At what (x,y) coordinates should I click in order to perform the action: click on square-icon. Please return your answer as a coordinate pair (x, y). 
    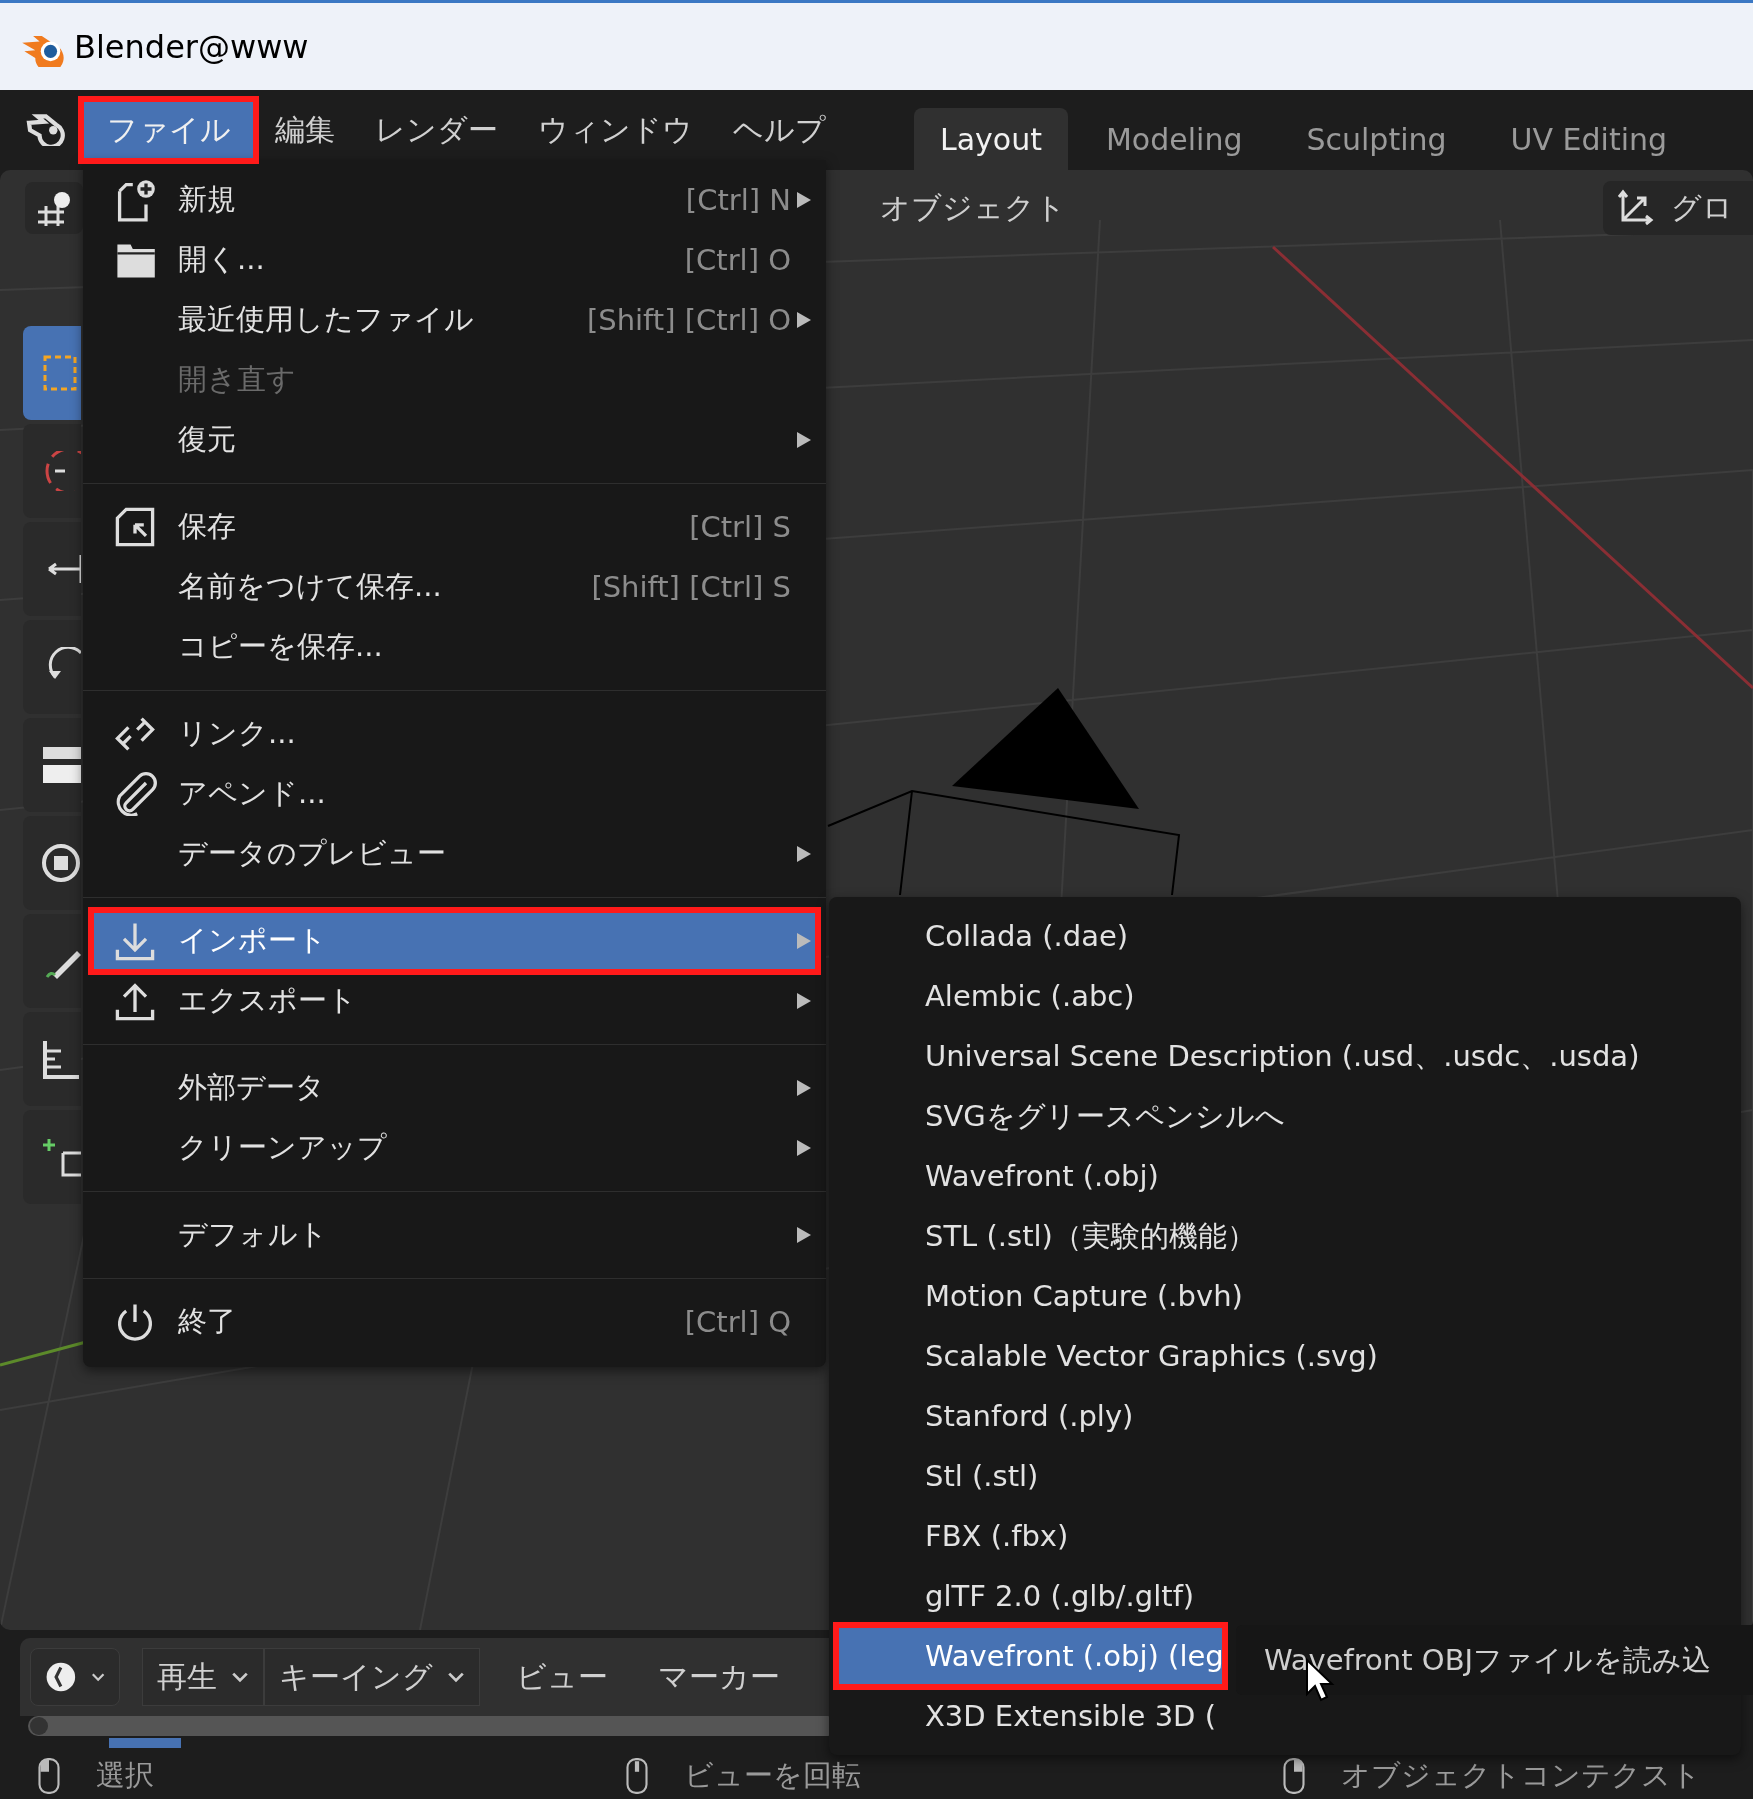
    Looking at the image, I should click on (61, 765).